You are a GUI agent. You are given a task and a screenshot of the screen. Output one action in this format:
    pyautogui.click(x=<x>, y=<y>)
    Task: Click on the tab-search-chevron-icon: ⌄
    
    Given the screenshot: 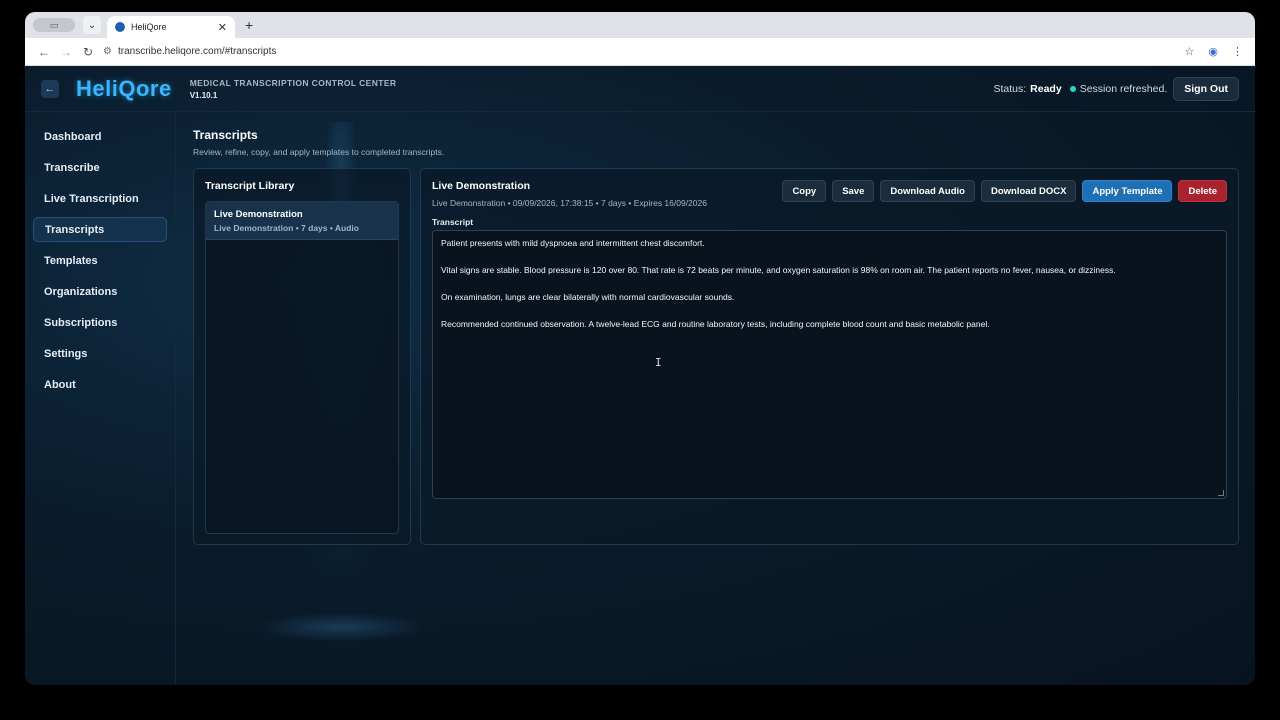 What is the action you would take?
    pyautogui.click(x=92, y=25)
    